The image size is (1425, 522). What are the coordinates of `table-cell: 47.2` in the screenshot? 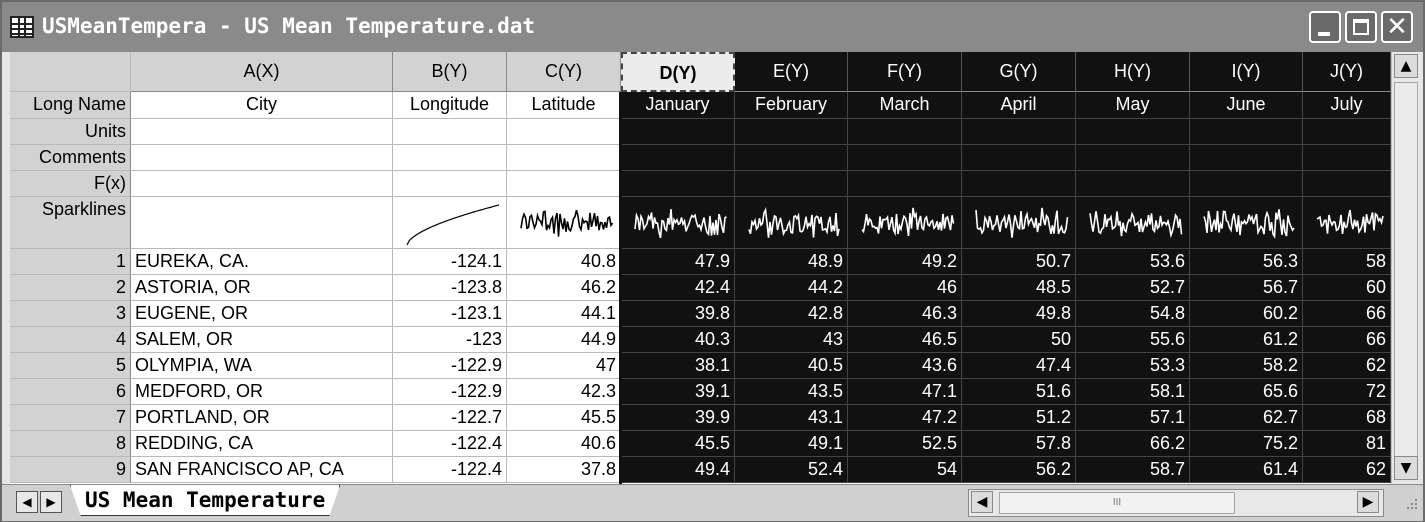 It's located at (905, 418).